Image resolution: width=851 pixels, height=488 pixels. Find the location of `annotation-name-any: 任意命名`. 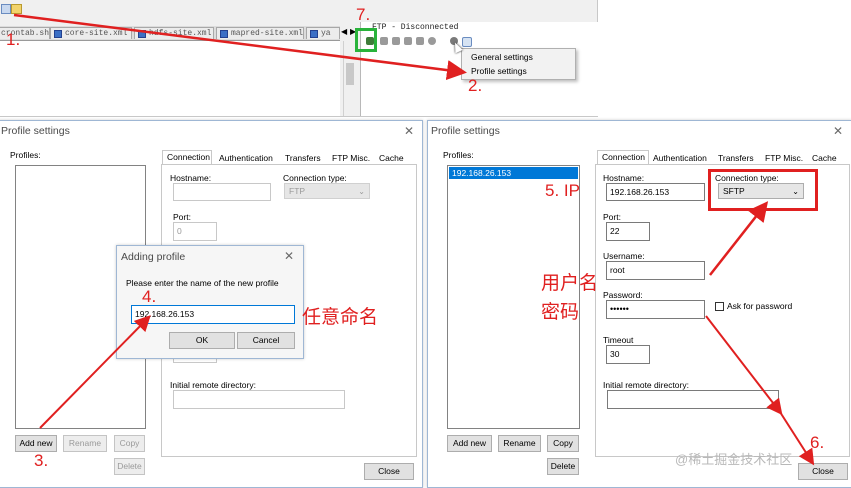

annotation-name-any: 任意命名 is located at coordinates (340, 317).